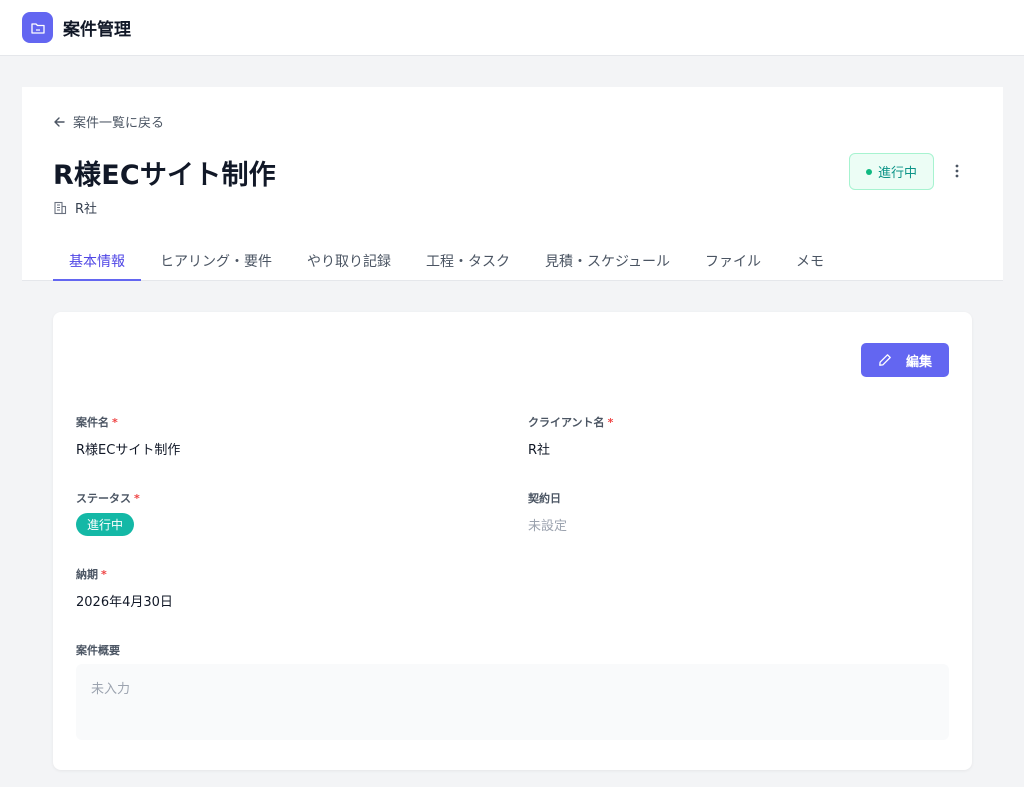 This screenshot has height=787, width=1024. Describe the element at coordinates (164, 175) in the screenshot. I see `page-title: R様ECサイト制作` at that location.